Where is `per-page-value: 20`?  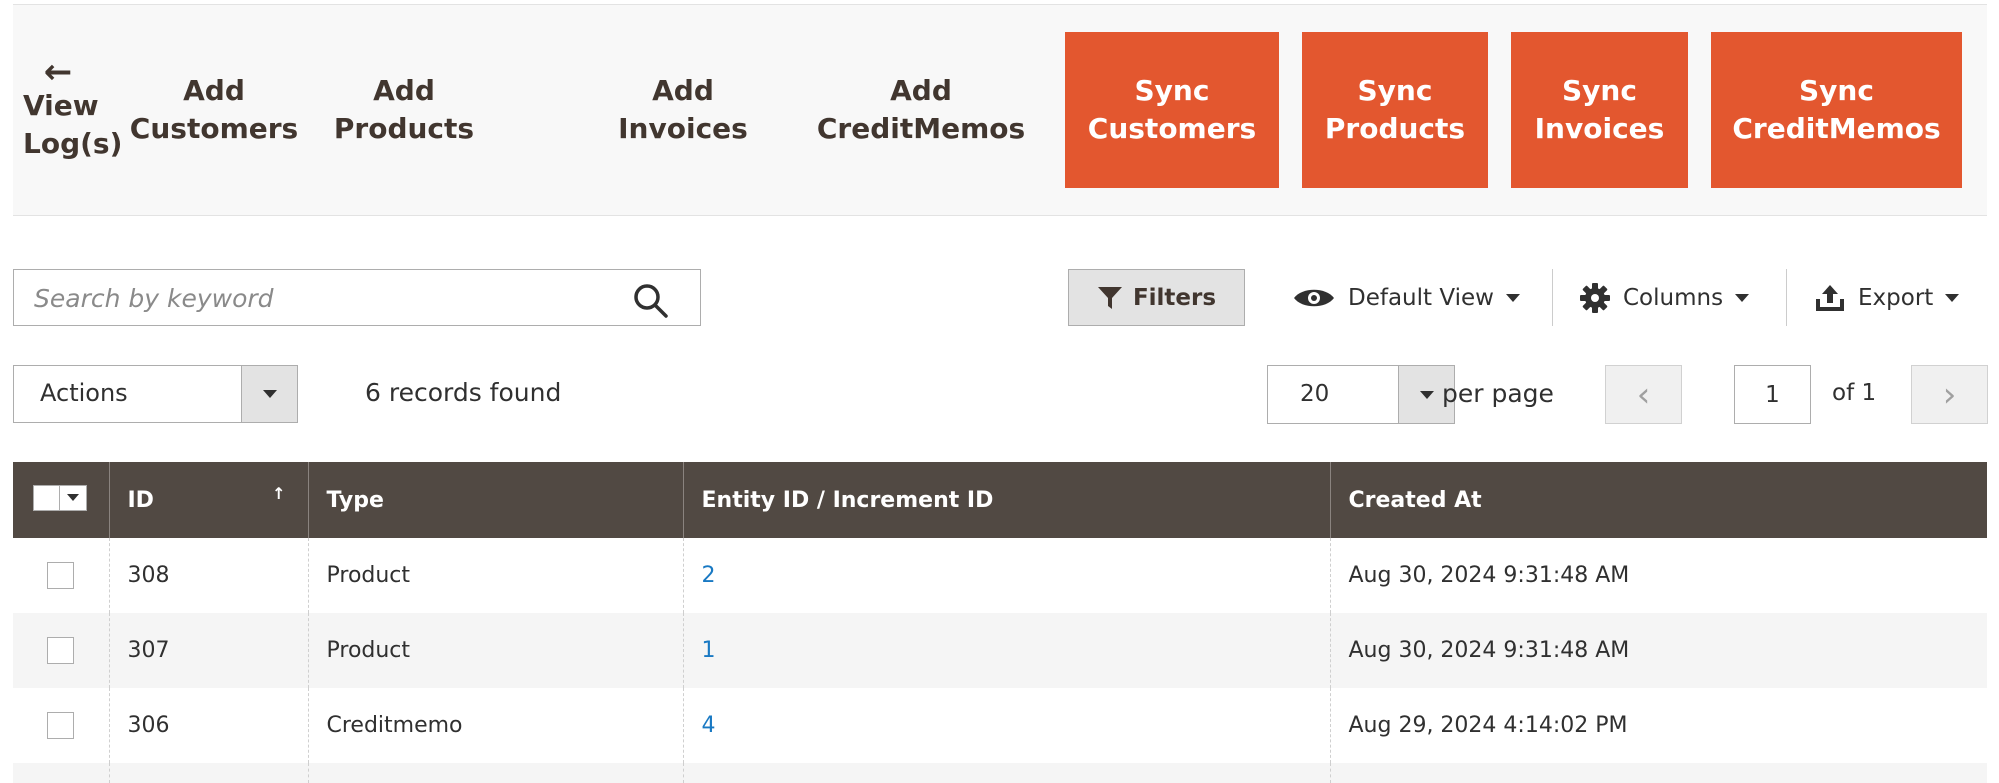 per-page-value: 20 is located at coordinates (1315, 394).